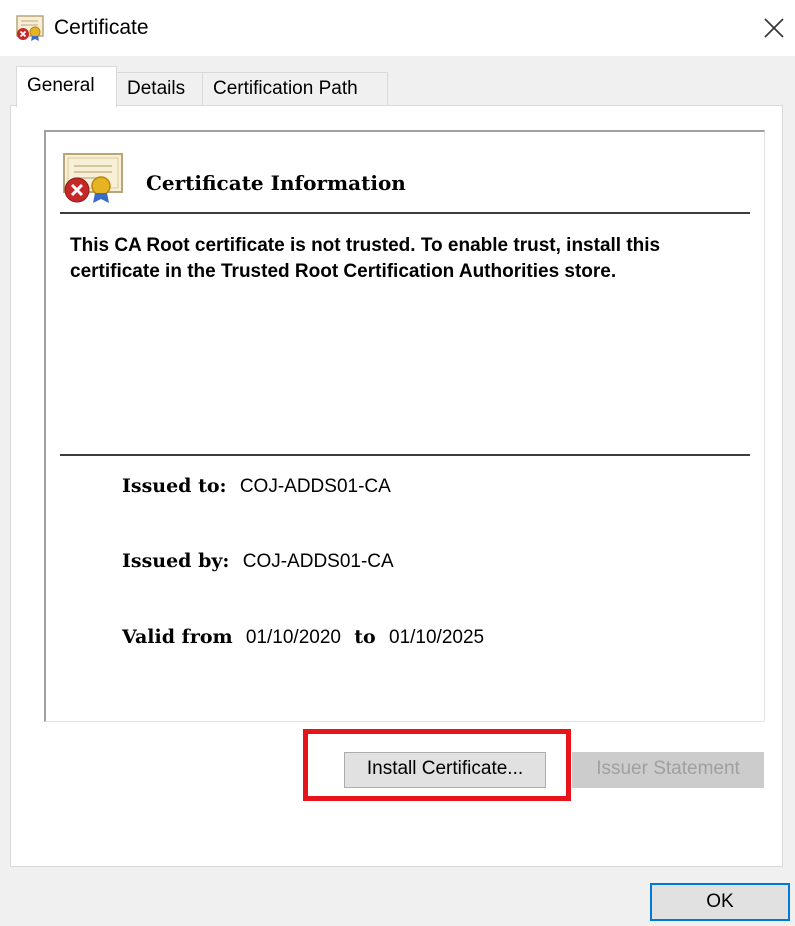 This screenshot has height=926, width=795. Describe the element at coordinates (668, 770) in the screenshot. I see `issuer-statement-button: Issuer Statement` at that location.